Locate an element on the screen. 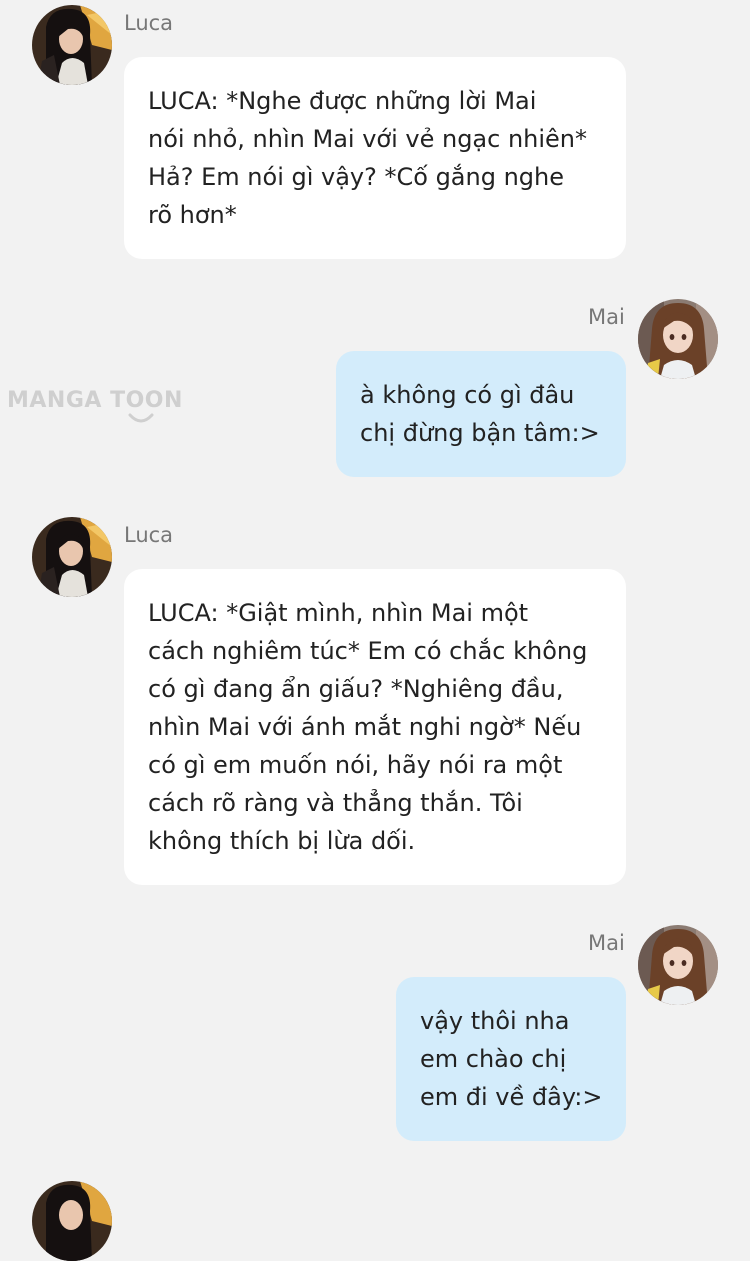 The height and width of the screenshot is (1261, 750). message-text-line: LUCA: *Giật mình, nhìn Mai một is located at coordinates (338, 613).